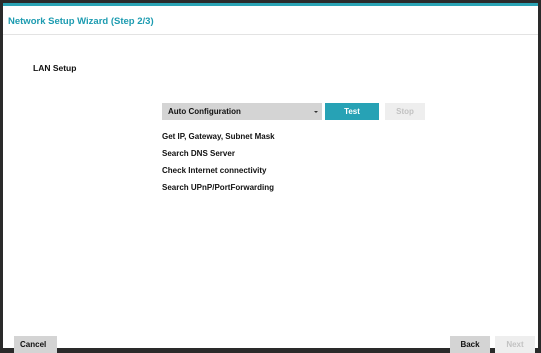 This screenshot has width=541, height=353. Describe the element at coordinates (405, 111) in the screenshot. I see `stop-button: Stop` at that location.